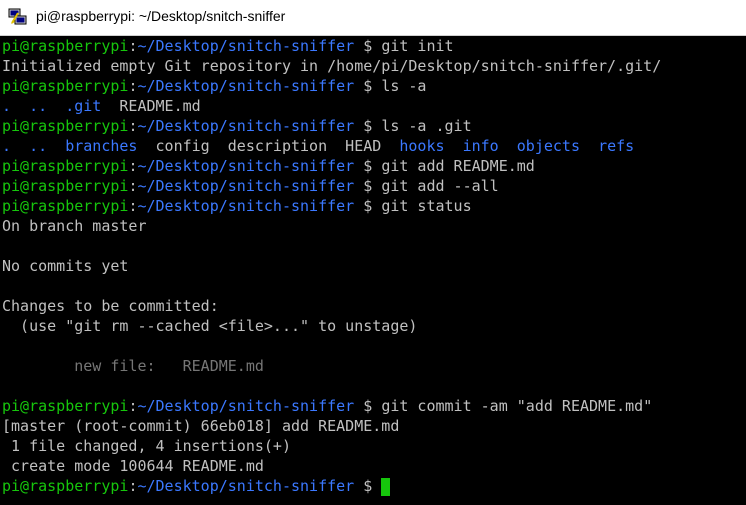 This screenshot has width=746, height=505. I want to click on command-text: ls -a .git, so click(426, 126).